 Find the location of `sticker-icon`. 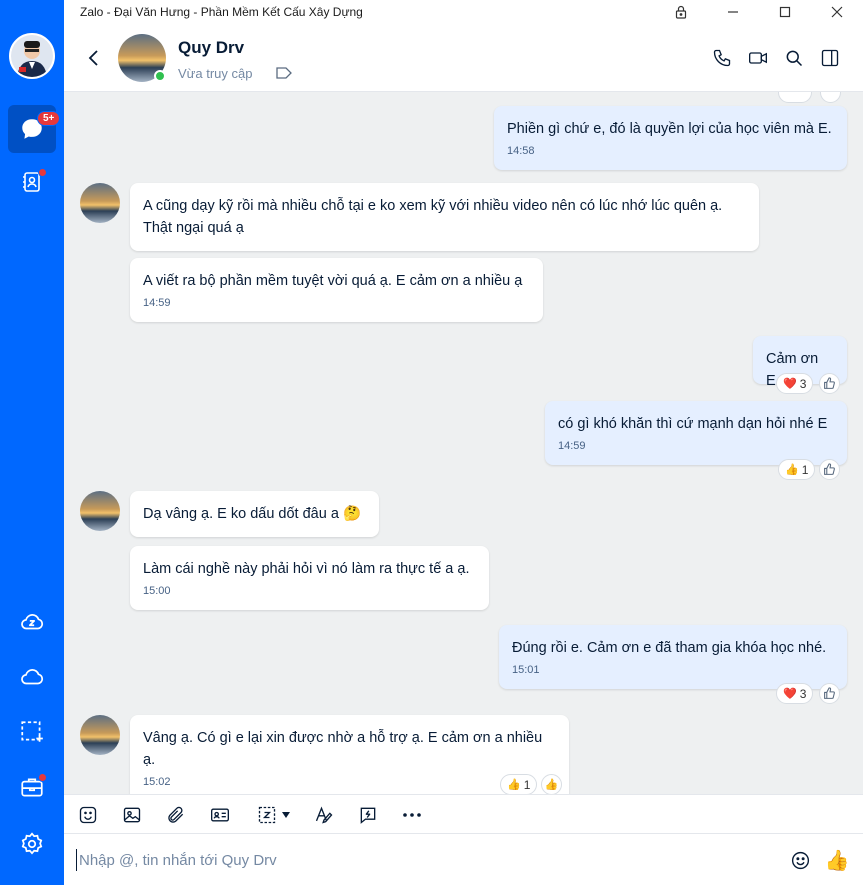

sticker-icon is located at coordinates (88, 815).